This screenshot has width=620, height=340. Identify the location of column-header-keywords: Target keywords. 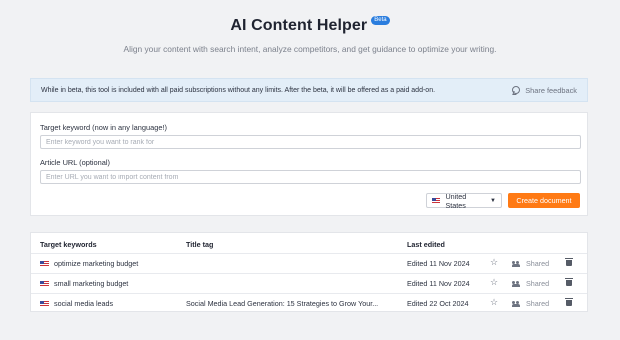
(68, 244).